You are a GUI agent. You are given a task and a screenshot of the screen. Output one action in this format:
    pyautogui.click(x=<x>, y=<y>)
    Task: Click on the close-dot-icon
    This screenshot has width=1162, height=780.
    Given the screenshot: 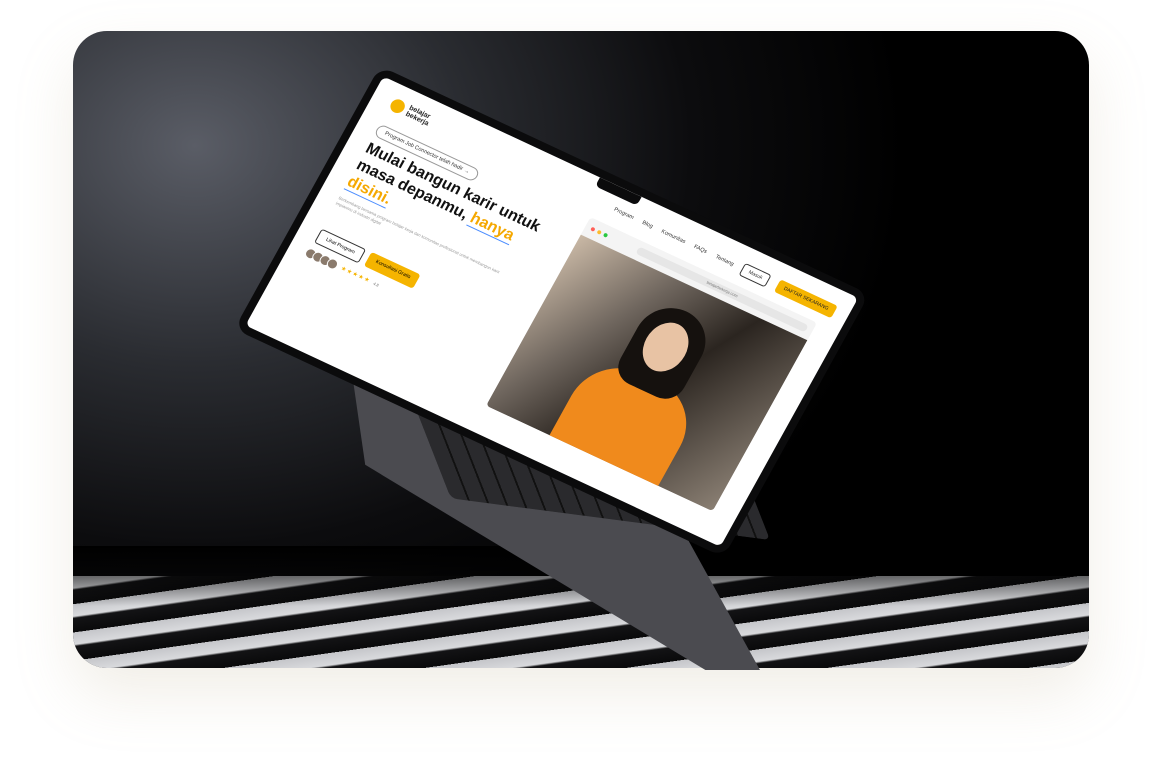 What is the action you would take?
    pyautogui.click(x=593, y=229)
    